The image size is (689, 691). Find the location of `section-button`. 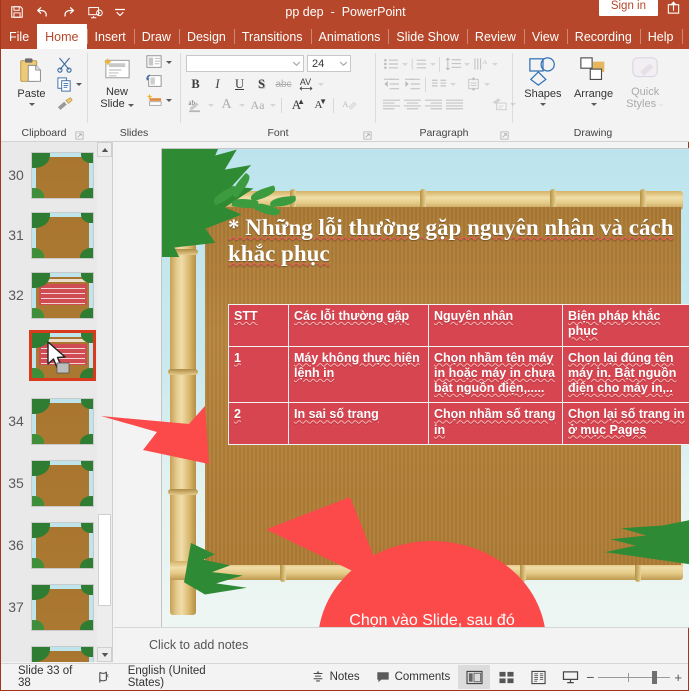

section-button is located at coordinates (158, 100).